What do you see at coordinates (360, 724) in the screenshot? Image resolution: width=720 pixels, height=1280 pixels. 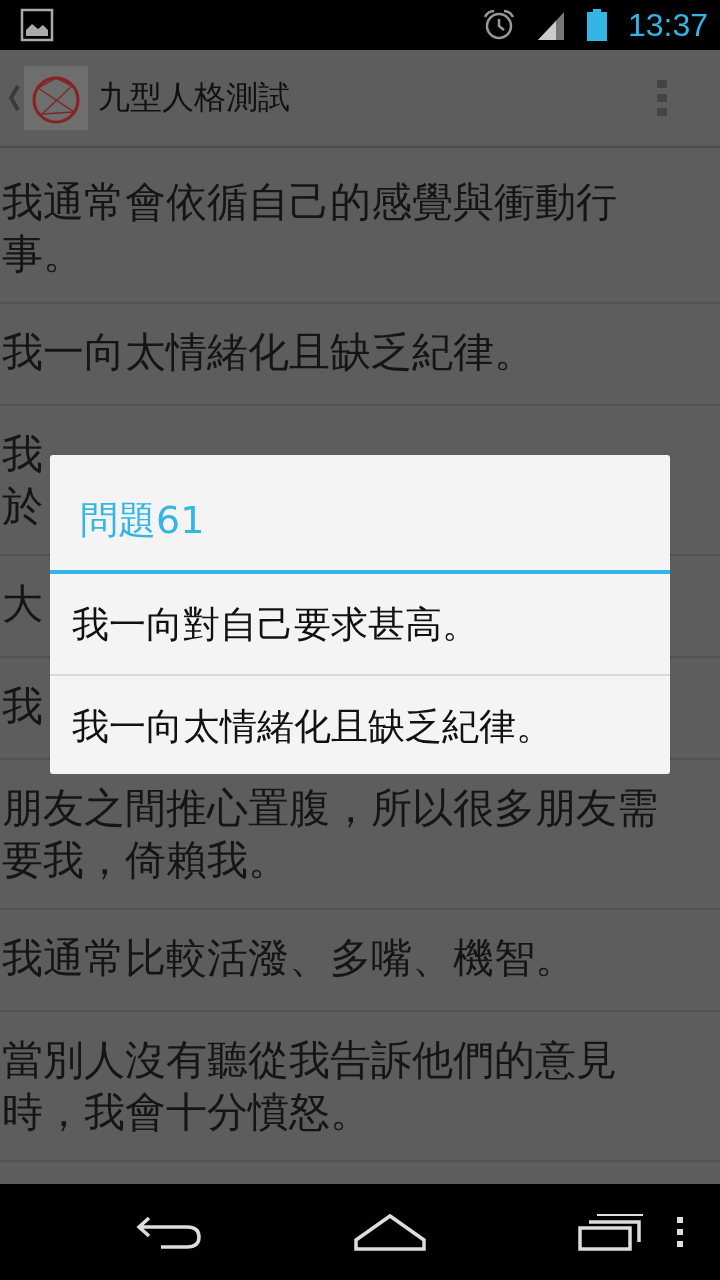 I see `answer-option: 我一向太情緒化且缺乏紀律。` at bounding box center [360, 724].